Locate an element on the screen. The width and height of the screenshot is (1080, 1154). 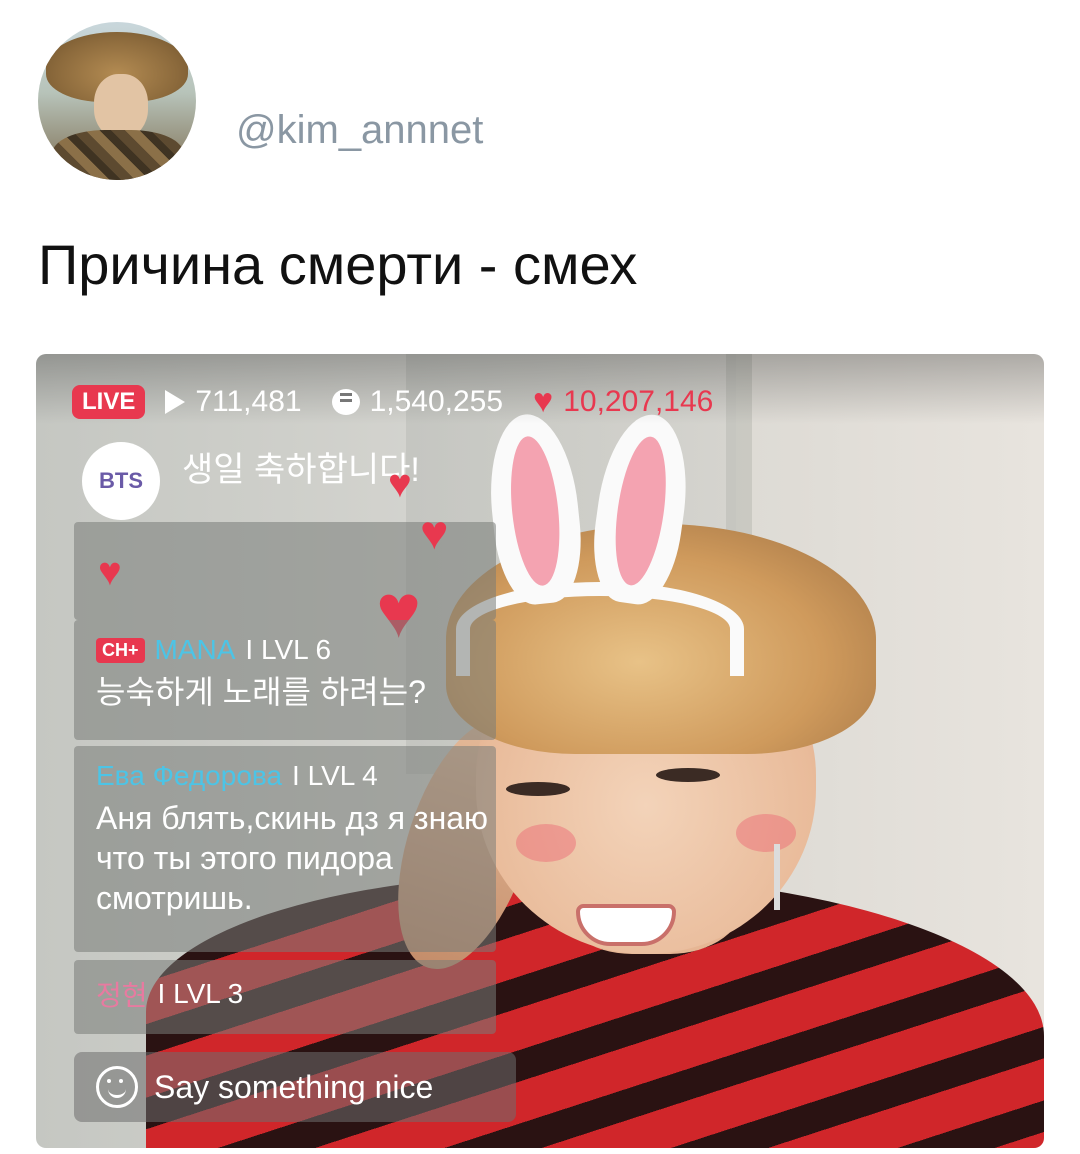
play-icon is located at coordinates (175, 401).